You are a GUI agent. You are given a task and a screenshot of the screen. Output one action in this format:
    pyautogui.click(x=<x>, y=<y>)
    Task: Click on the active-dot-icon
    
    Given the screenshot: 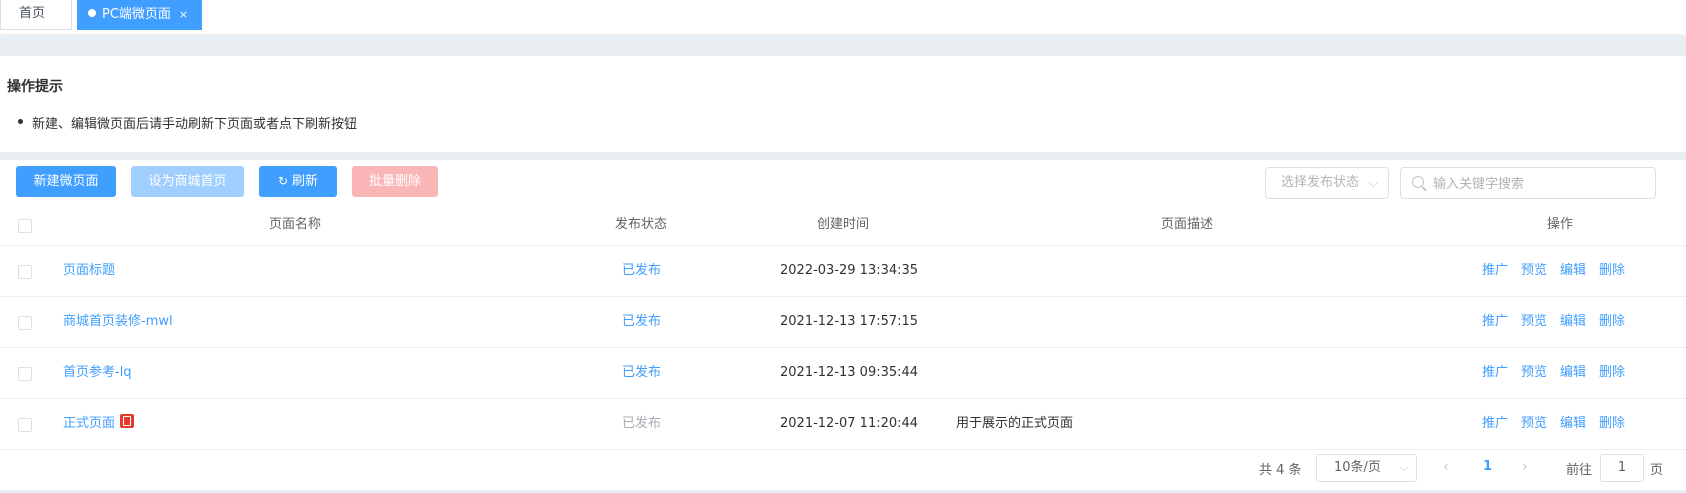 What is the action you would take?
    pyautogui.click(x=92, y=13)
    